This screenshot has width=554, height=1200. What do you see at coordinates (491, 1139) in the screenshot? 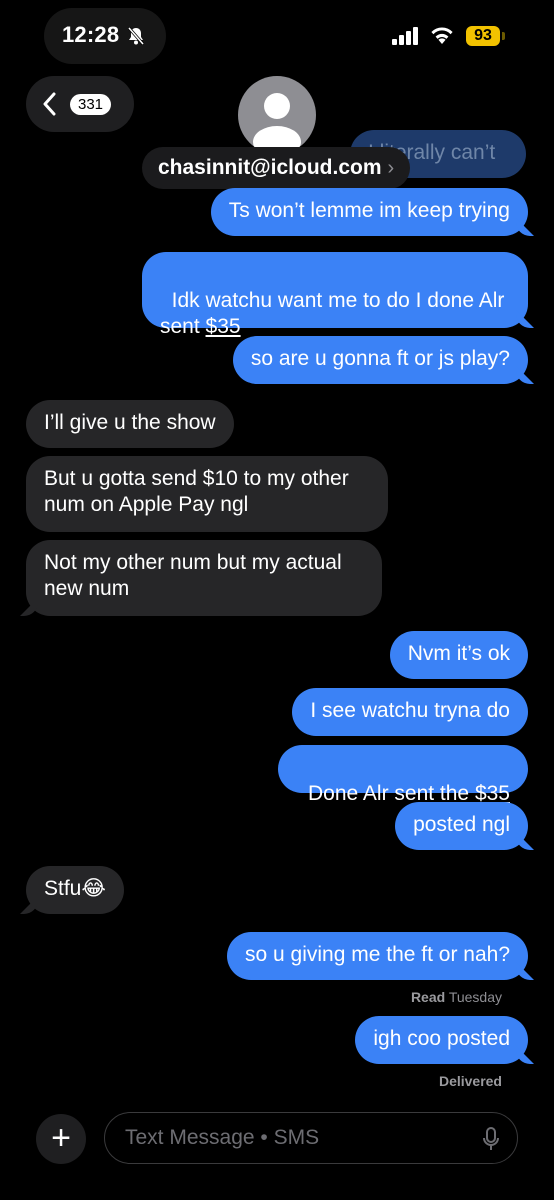
I see `microphone-icon` at bounding box center [491, 1139].